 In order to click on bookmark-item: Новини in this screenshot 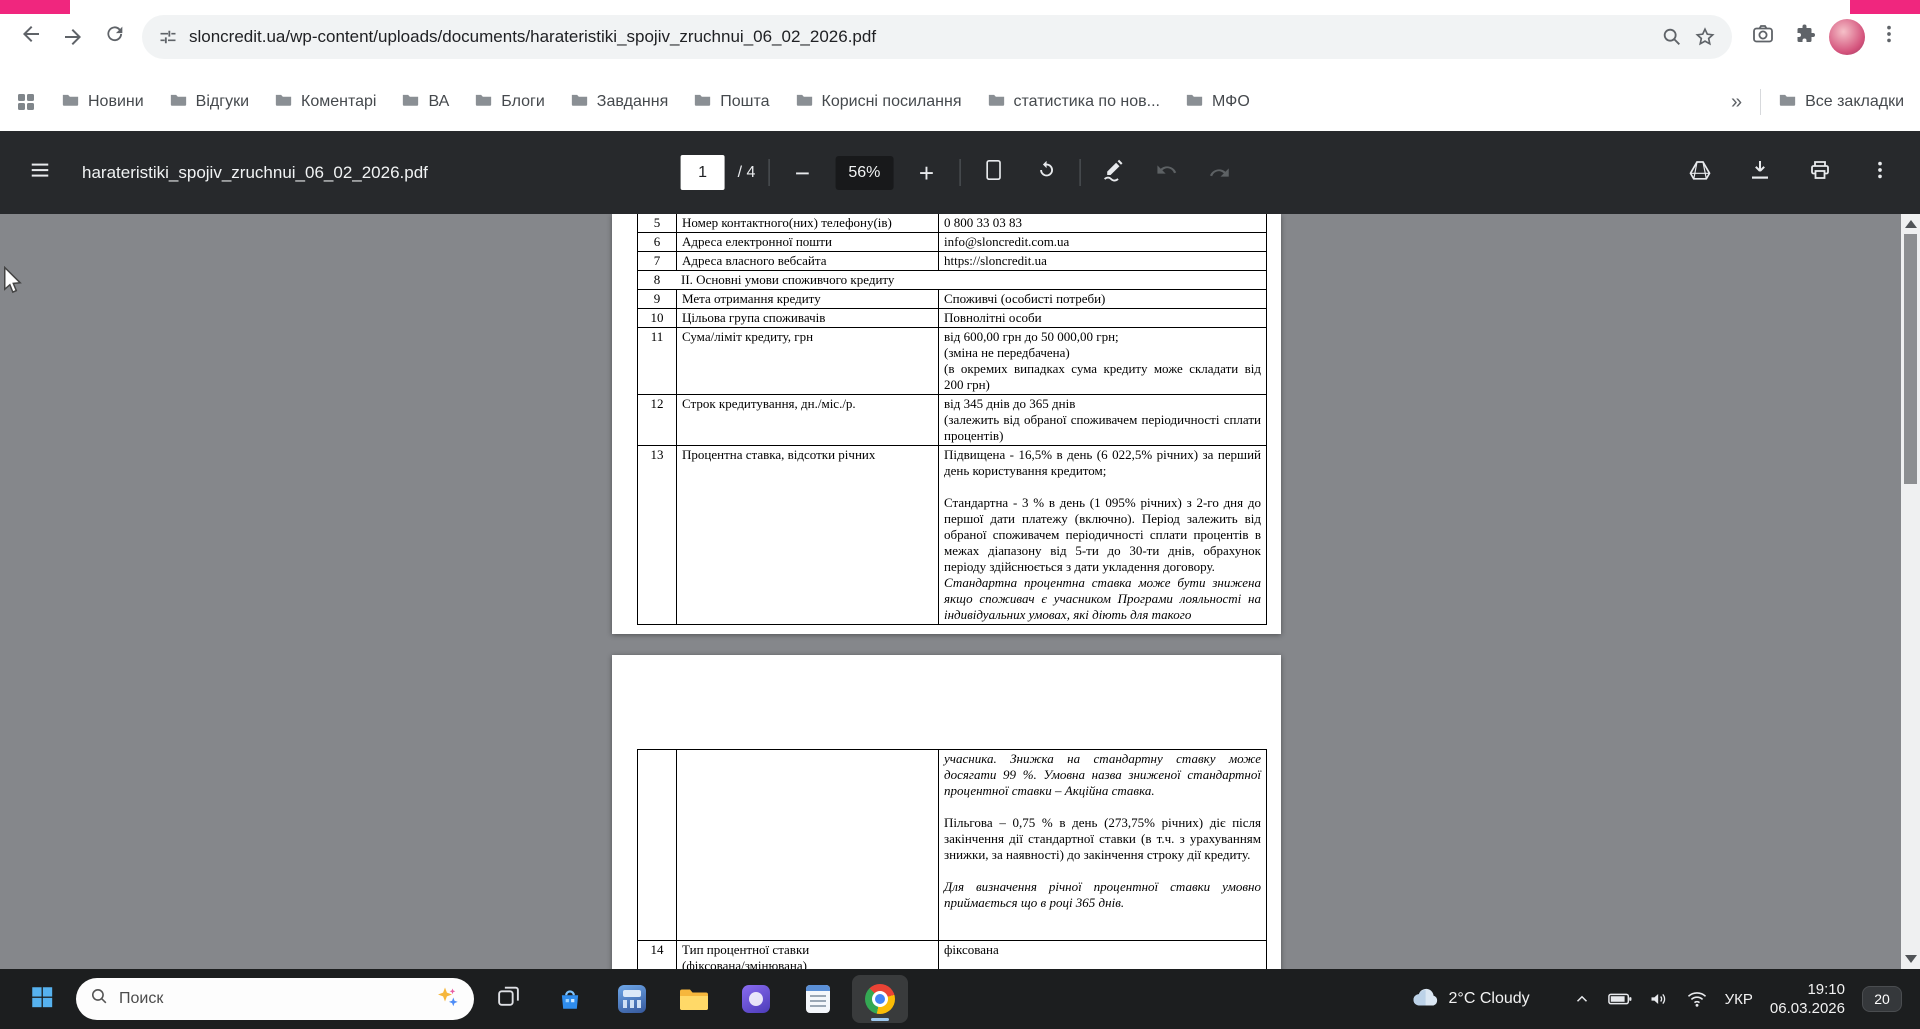, I will do `click(103, 102)`.